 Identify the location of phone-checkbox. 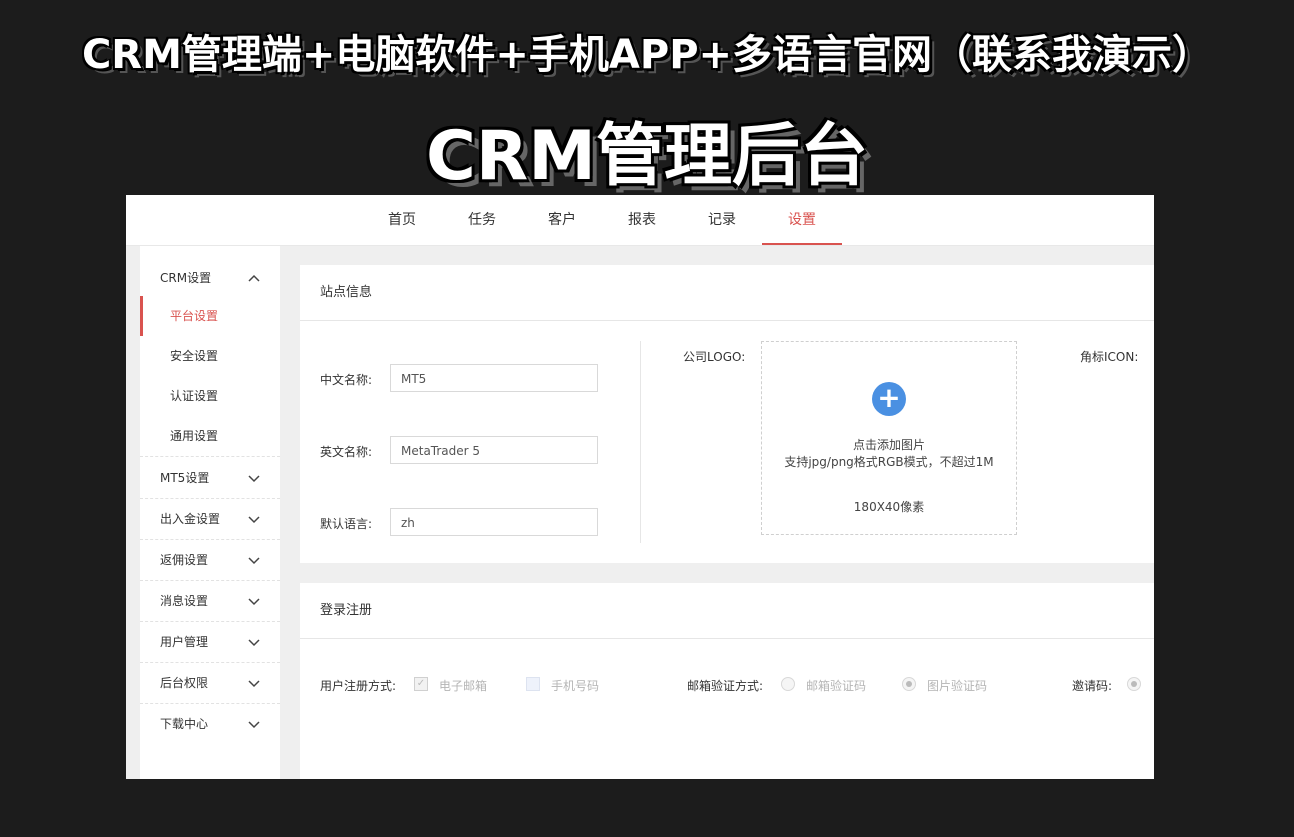
(533, 684).